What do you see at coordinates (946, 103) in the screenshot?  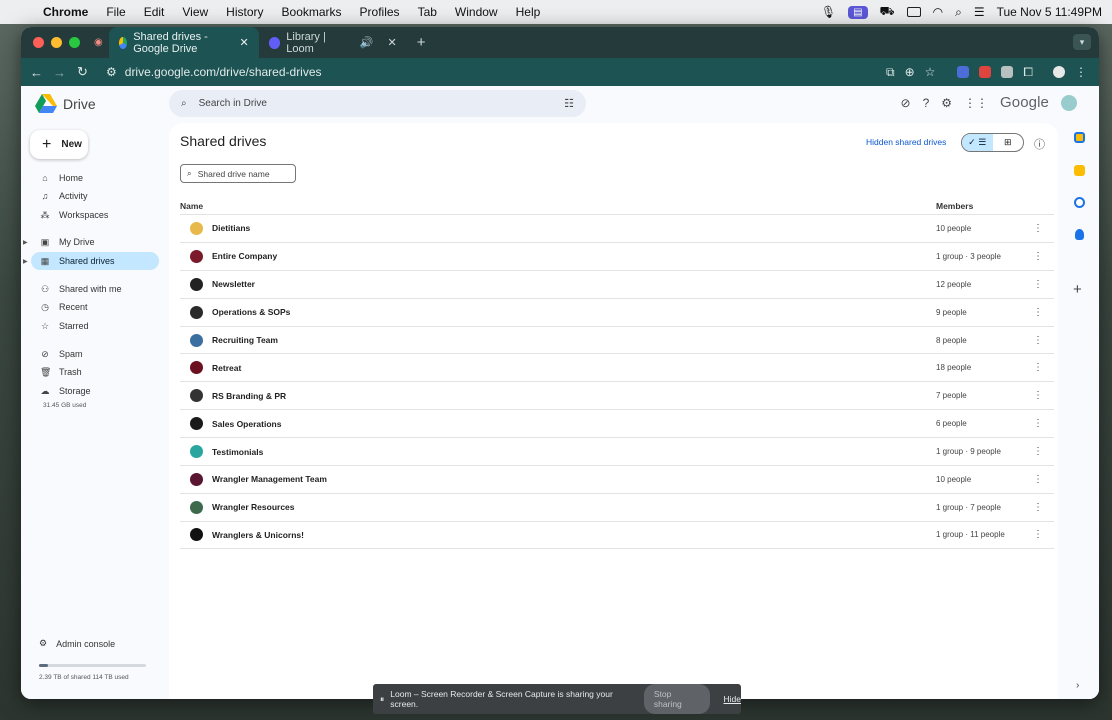 I see `settings-gear-icon: ⚙` at bounding box center [946, 103].